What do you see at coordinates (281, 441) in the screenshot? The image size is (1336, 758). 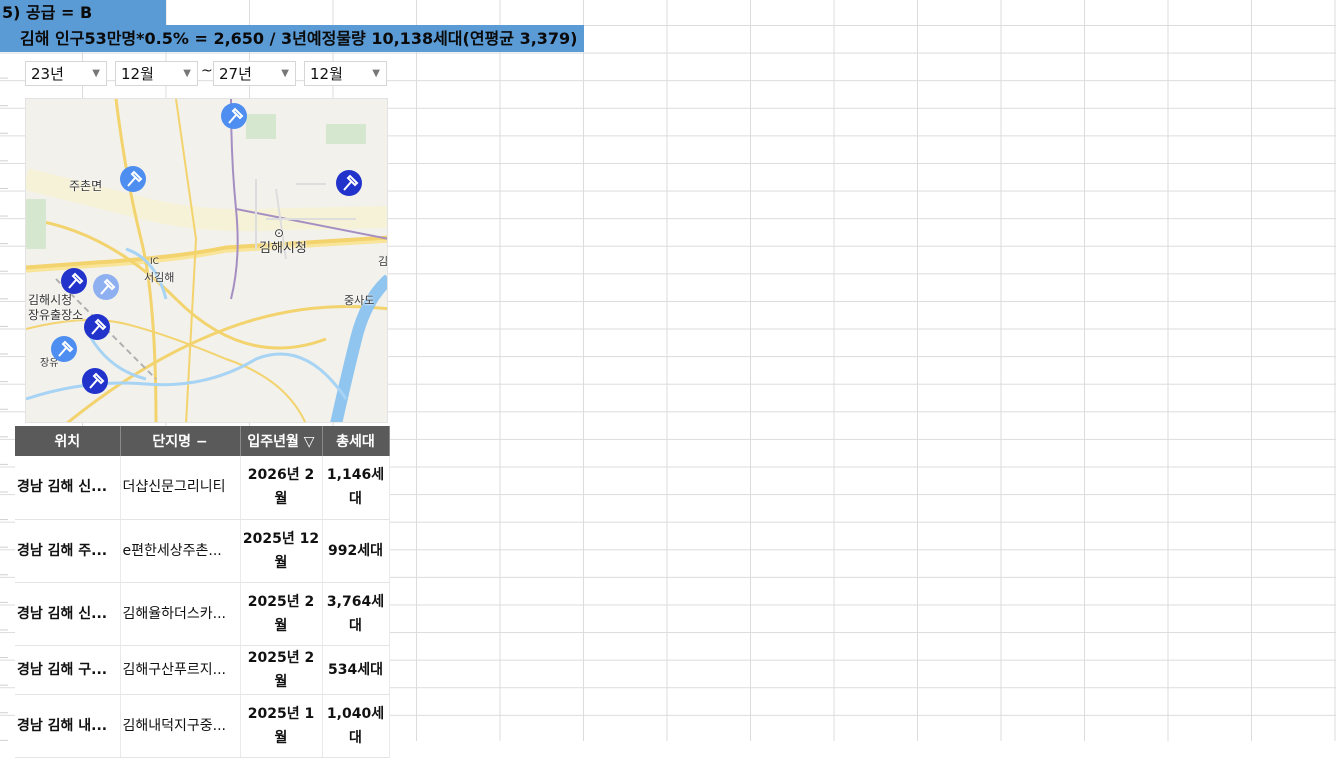 I see `header-move-in-date: 입주년월 ▽` at bounding box center [281, 441].